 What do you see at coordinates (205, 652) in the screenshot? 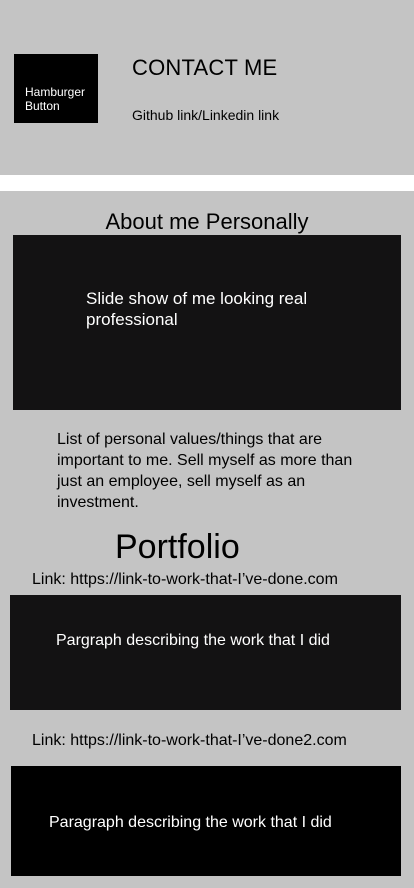
I see `work-card-1: Pargraph describing the work that I did` at bounding box center [205, 652].